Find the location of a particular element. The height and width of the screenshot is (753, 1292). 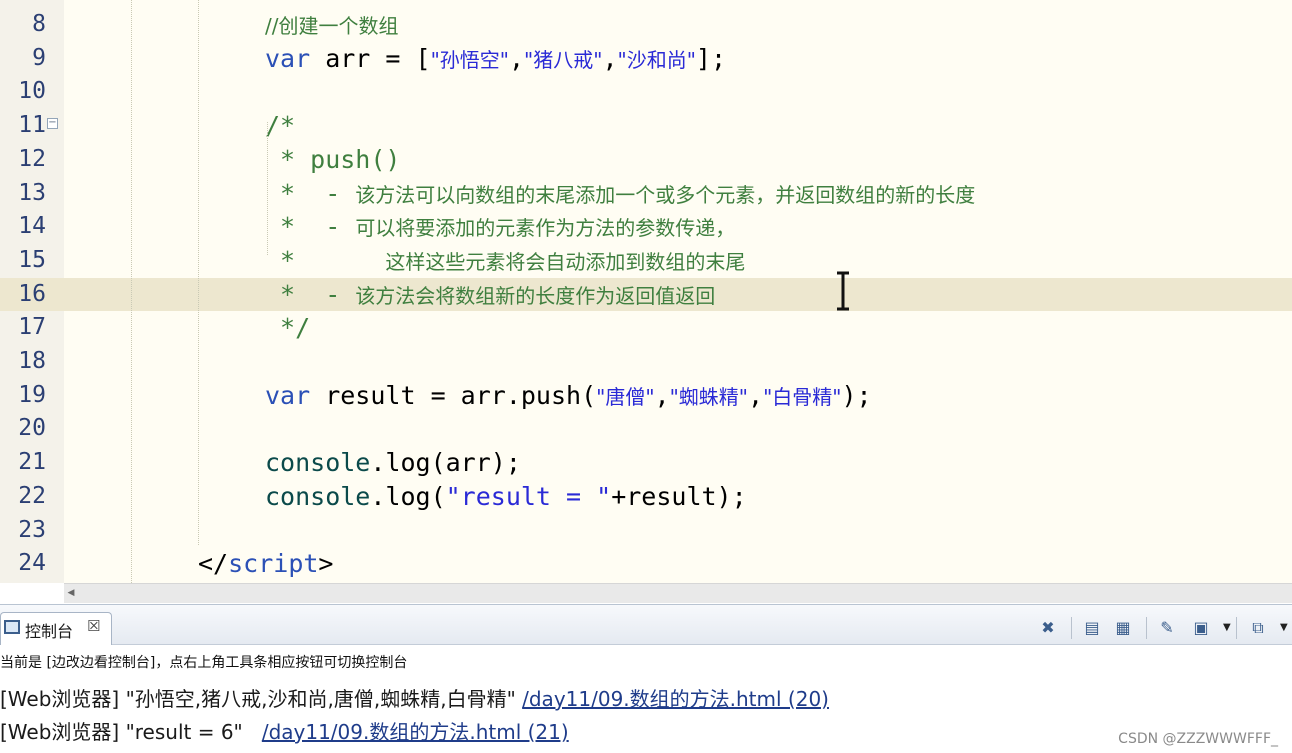

code-line: 14 * - 可以将要添加的元素作为方法的参数传递， is located at coordinates (646, 227).